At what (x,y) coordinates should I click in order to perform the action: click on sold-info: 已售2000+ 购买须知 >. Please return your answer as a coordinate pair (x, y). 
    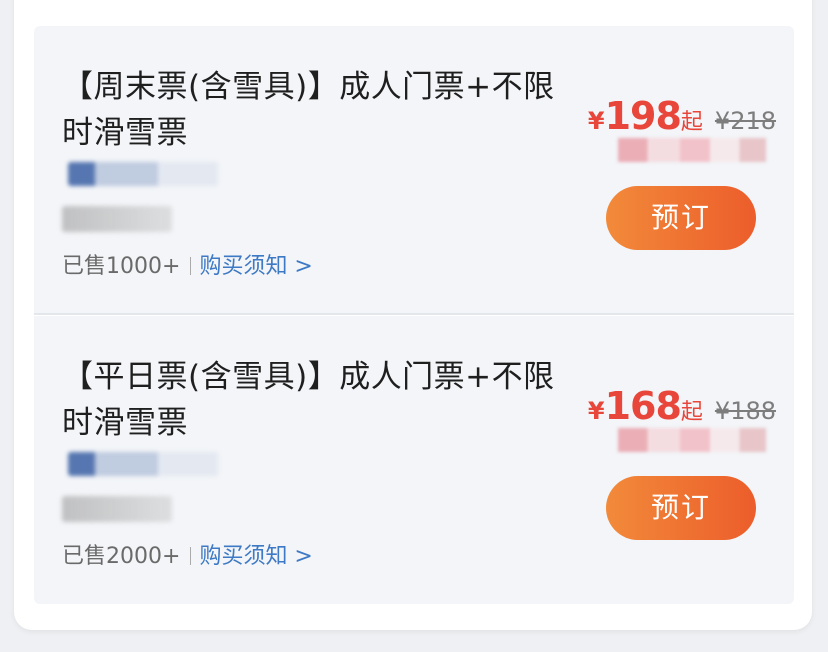
    Looking at the image, I should click on (187, 557).